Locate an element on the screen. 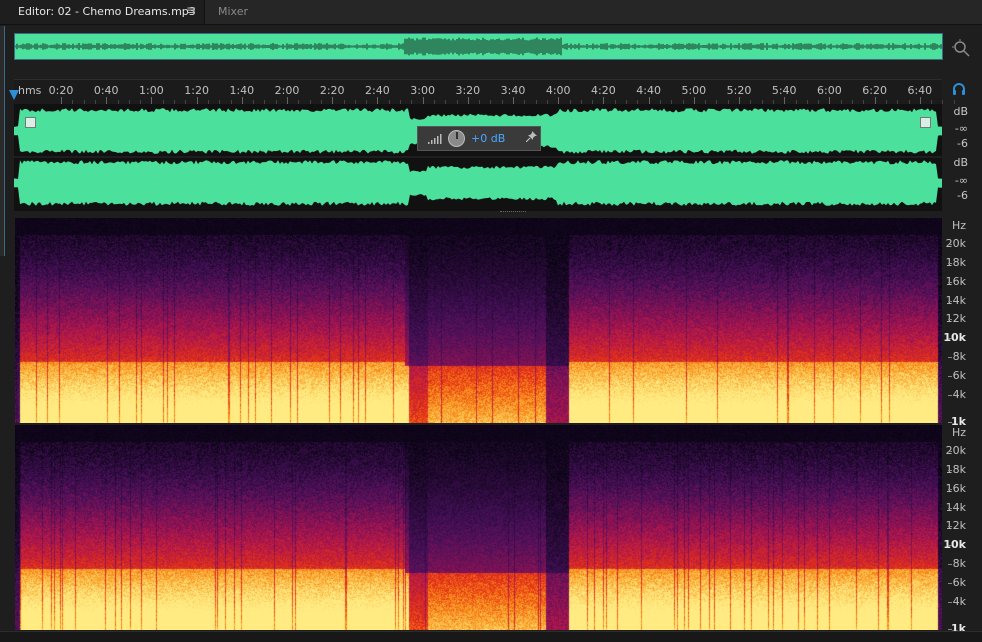 This screenshot has height=642, width=982. tab-menu-icon: ≡ is located at coordinates (191, 10).